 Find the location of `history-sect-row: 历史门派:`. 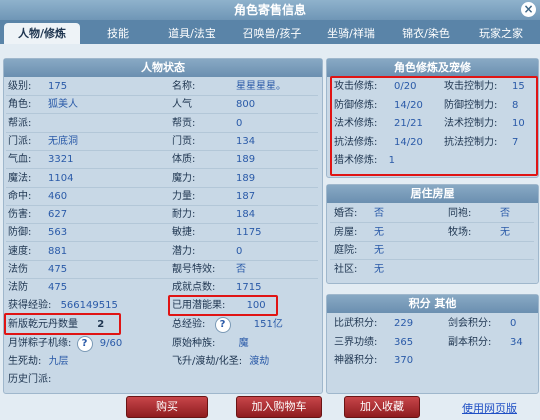

history-sect-row: 历史门派: is located at coordinates (30, 379).